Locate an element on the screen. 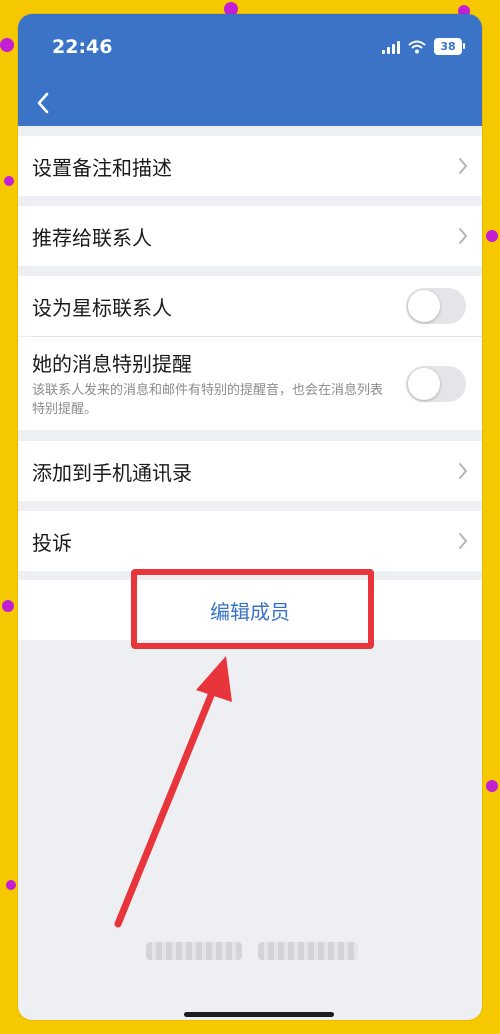 The image size is (500, 1034). annotation-arrow-icon is located at coordinates (173, 792).